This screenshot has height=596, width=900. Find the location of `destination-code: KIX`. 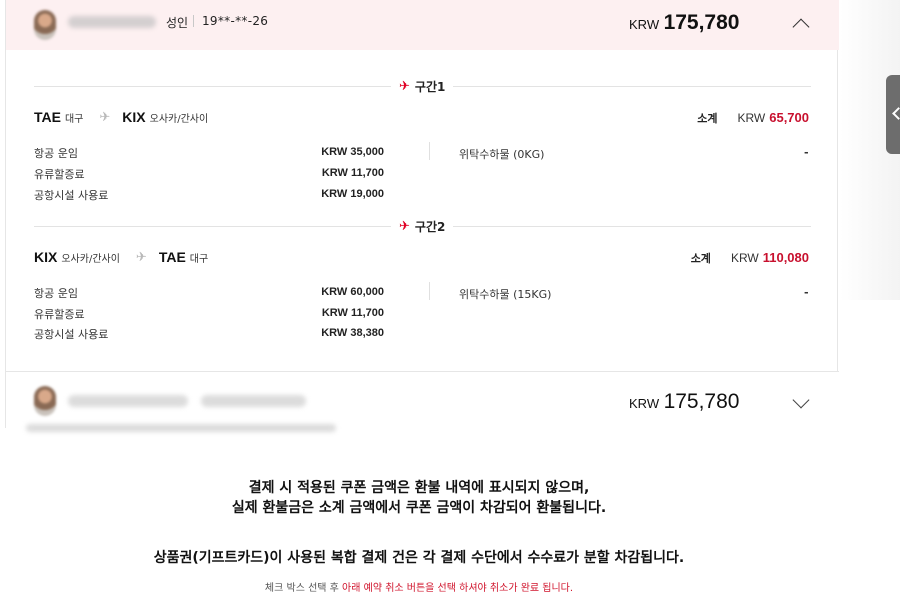

destination-code: KIX is located at coordinates (134, 117).